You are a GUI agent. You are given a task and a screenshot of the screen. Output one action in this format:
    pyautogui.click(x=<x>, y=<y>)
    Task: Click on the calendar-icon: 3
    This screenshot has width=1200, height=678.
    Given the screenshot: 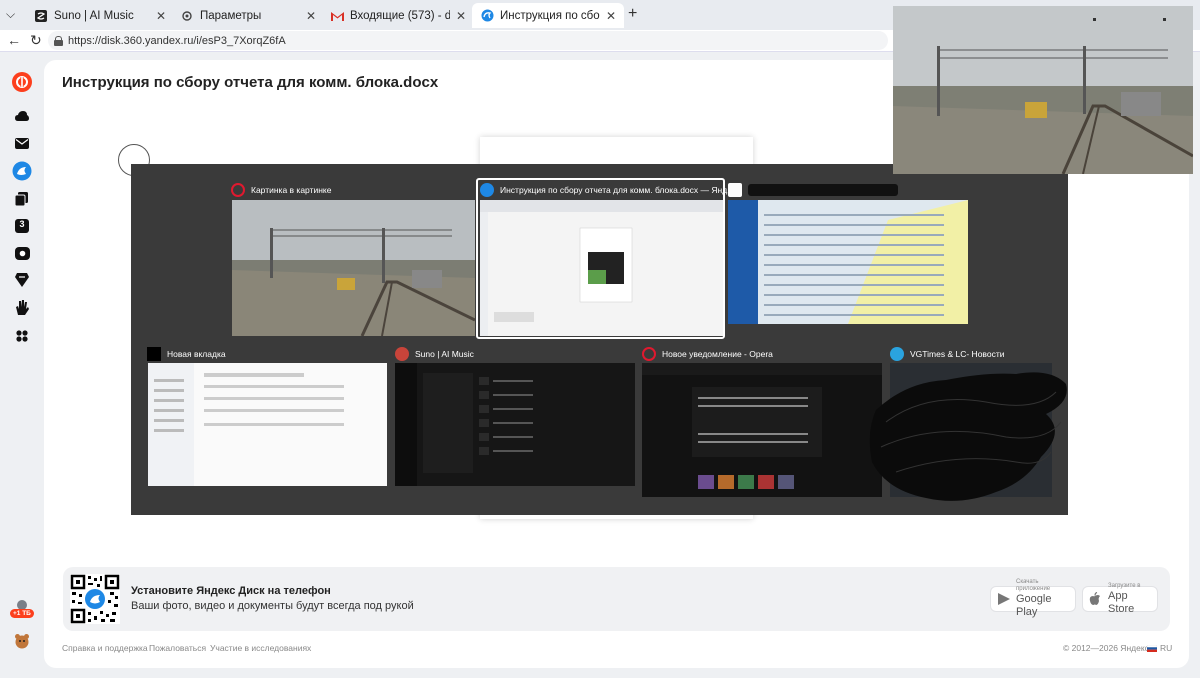 What is the action you would take?
    pyautogui.click(x=22, y=226)
    